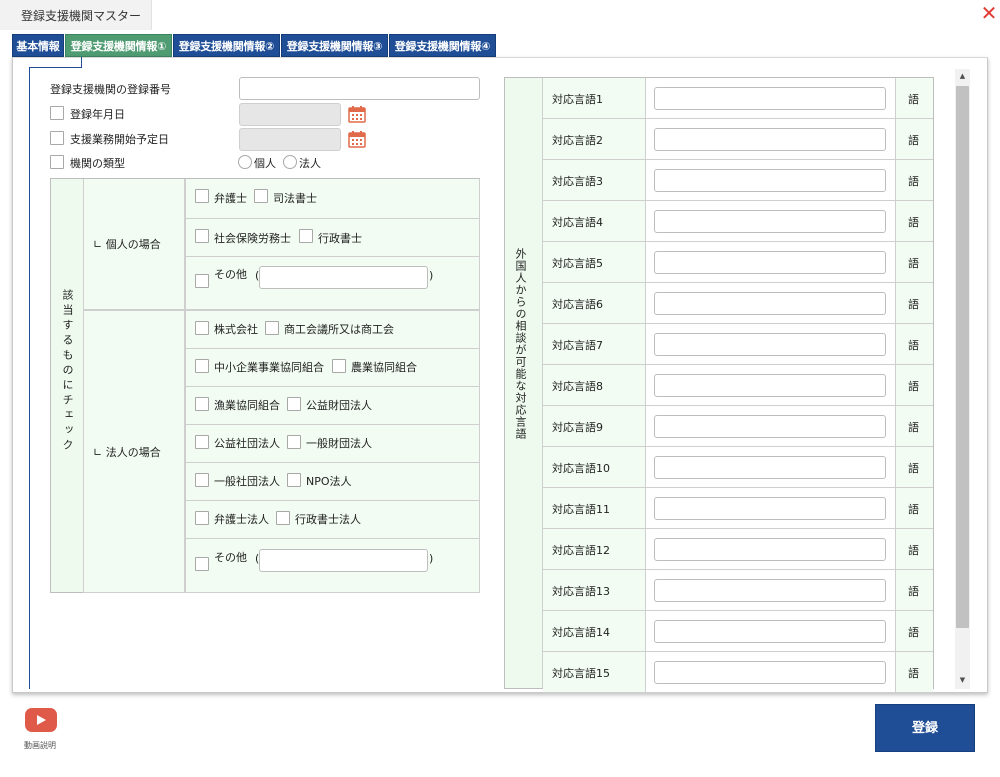 The width and height of the screenshot is (1000, 777). What do you see at coordinates (40, 745) in the screenshot?
I see `video-help-label: 動画説明` at bounding box center [40, 745].